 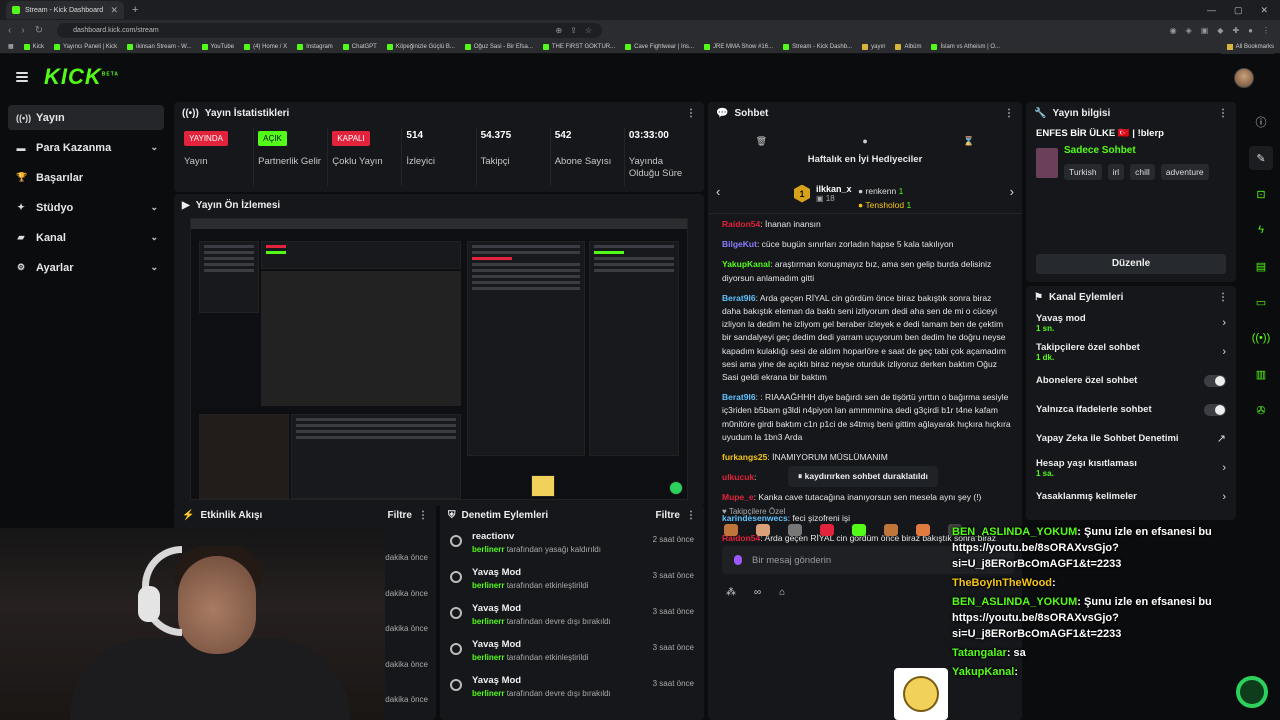 I want to click on bookmark-item: Kick, so click(x=33, y=46).